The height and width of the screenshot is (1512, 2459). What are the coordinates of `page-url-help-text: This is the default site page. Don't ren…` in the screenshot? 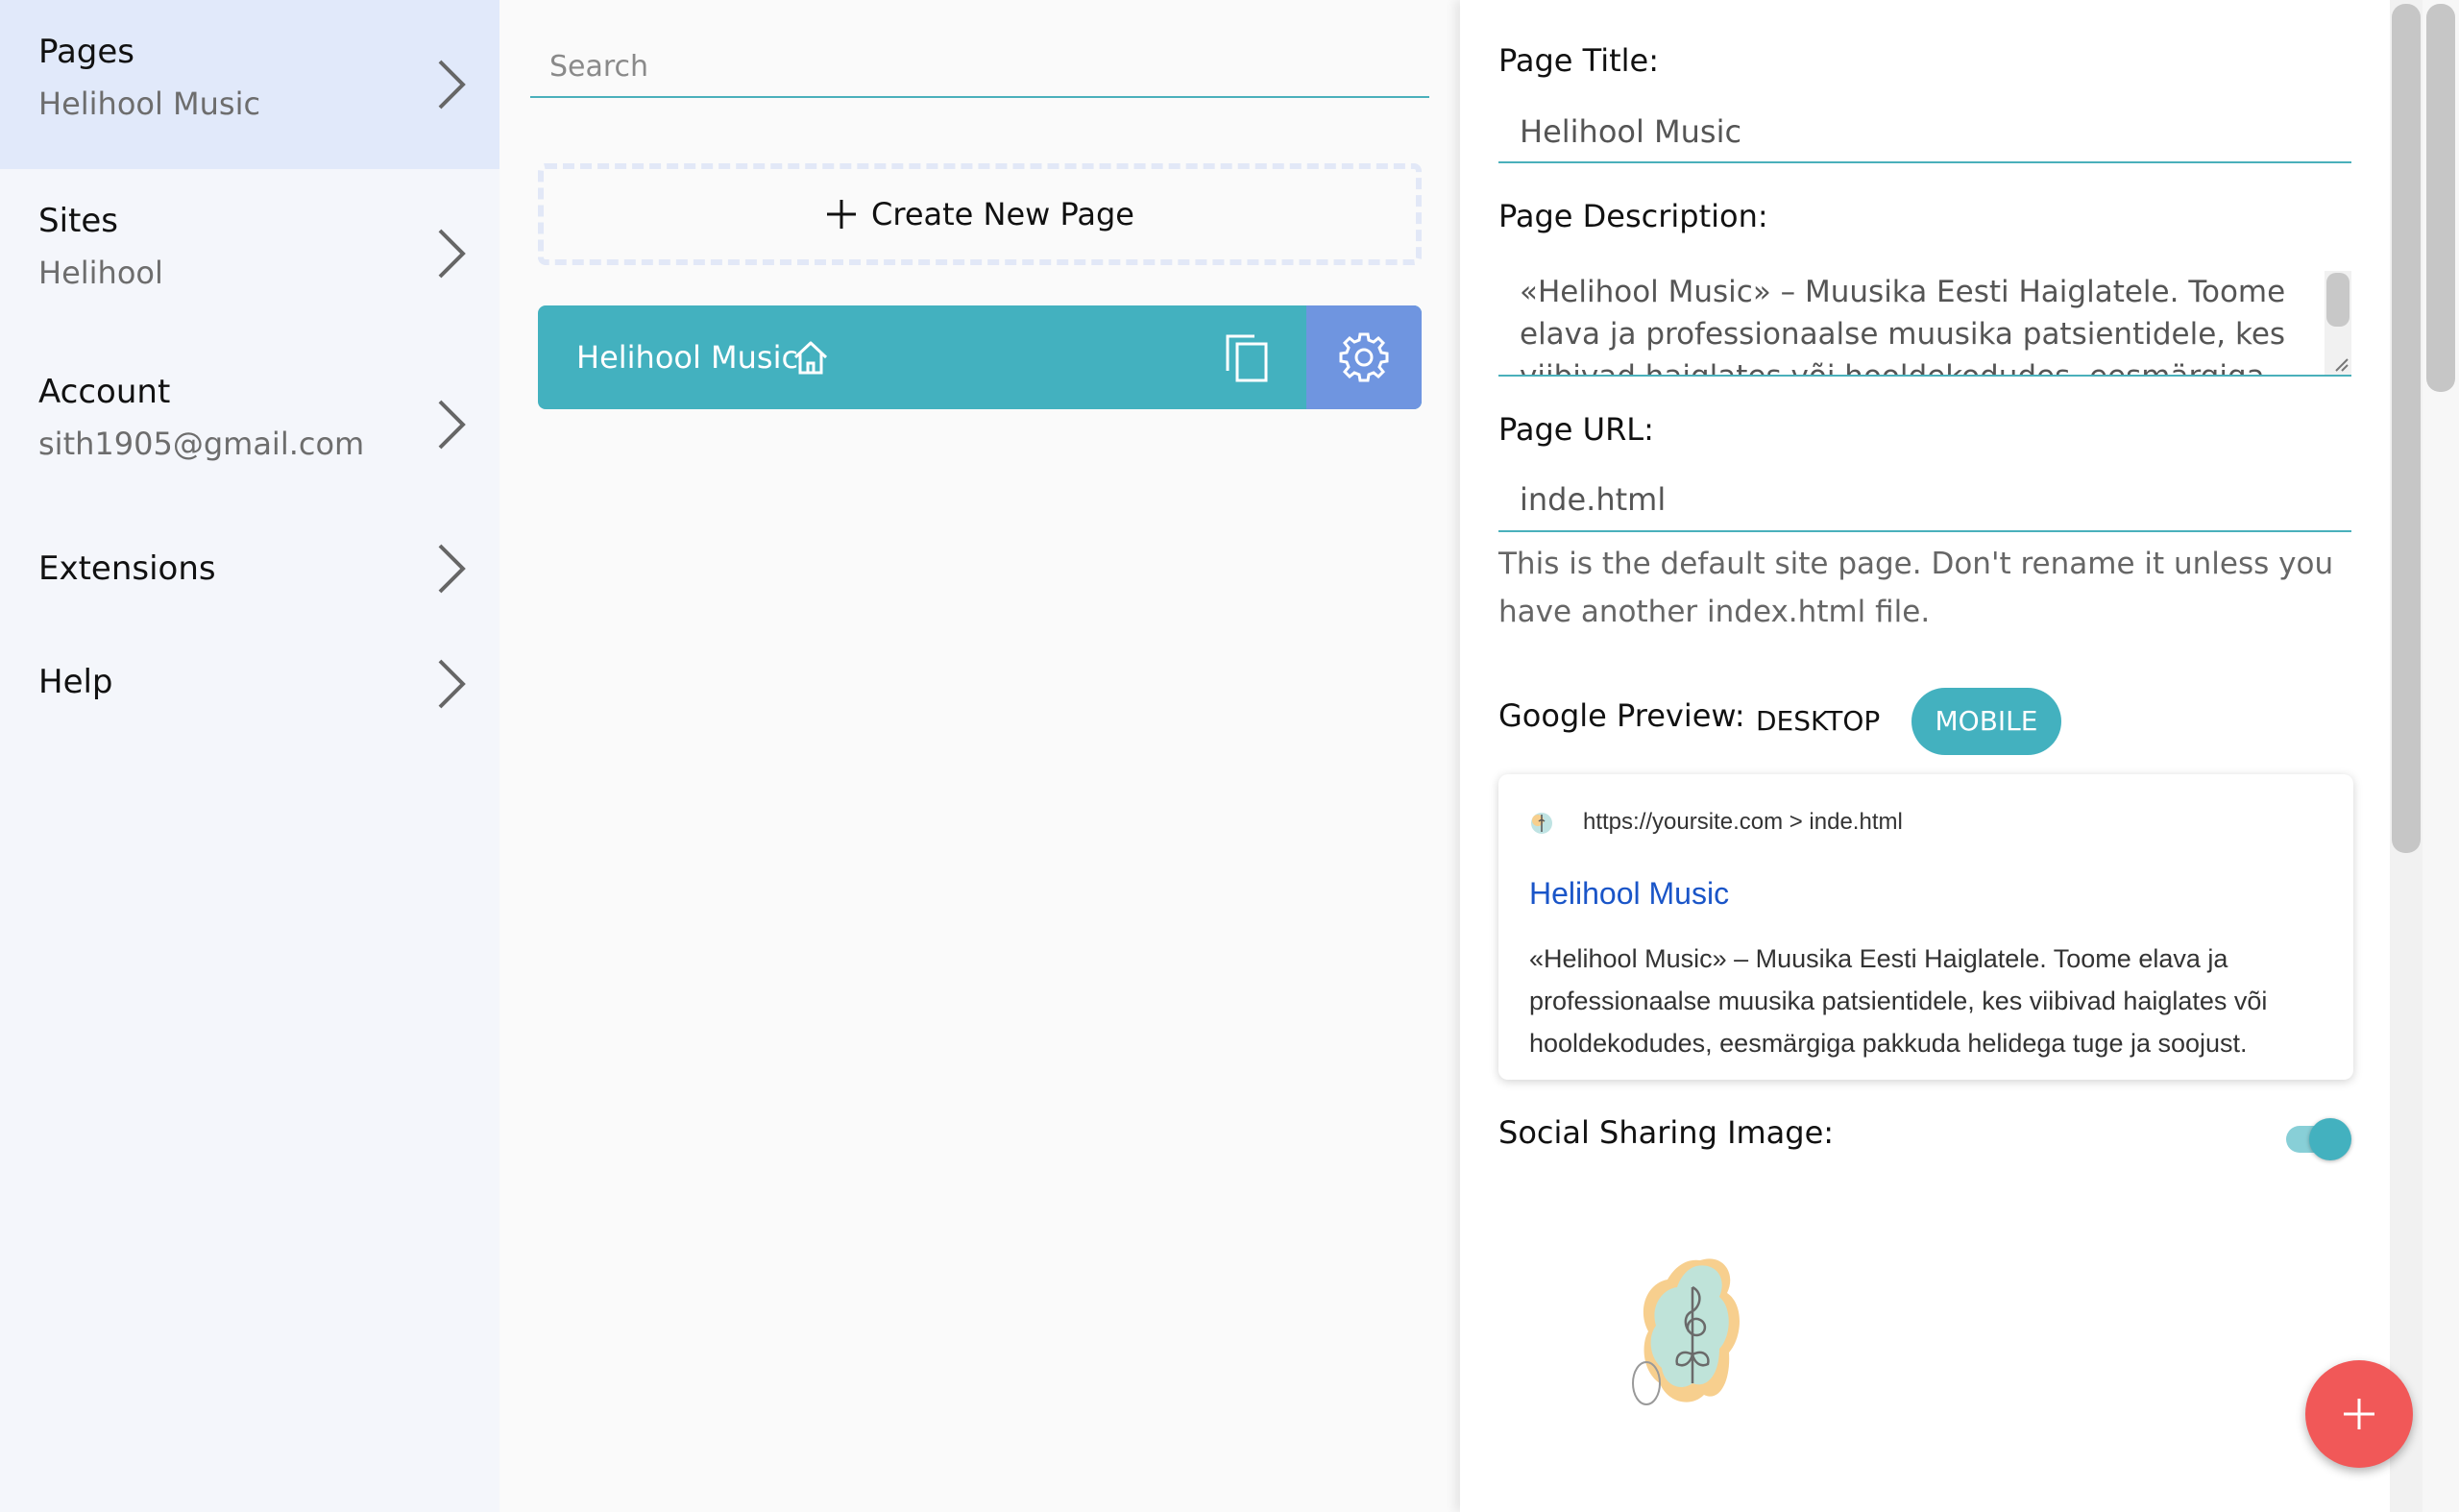 It's located at (1916, 588).